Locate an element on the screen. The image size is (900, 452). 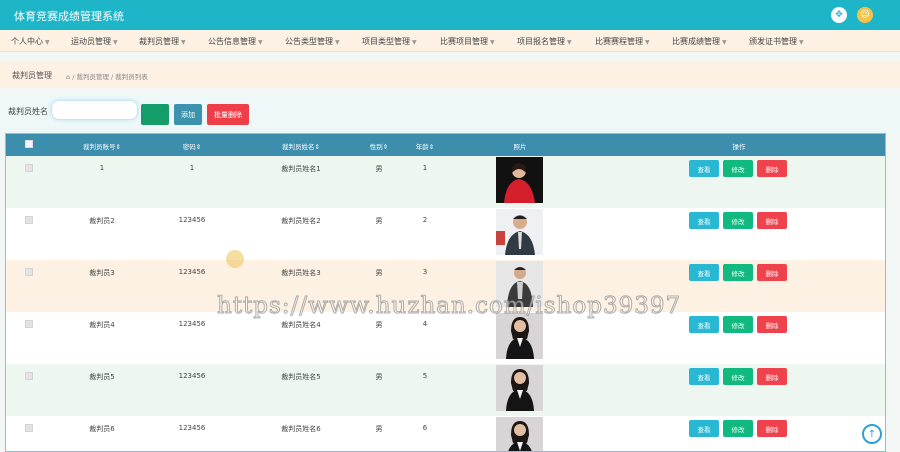
cell-age: 3 is located at coordinates (425, 272).